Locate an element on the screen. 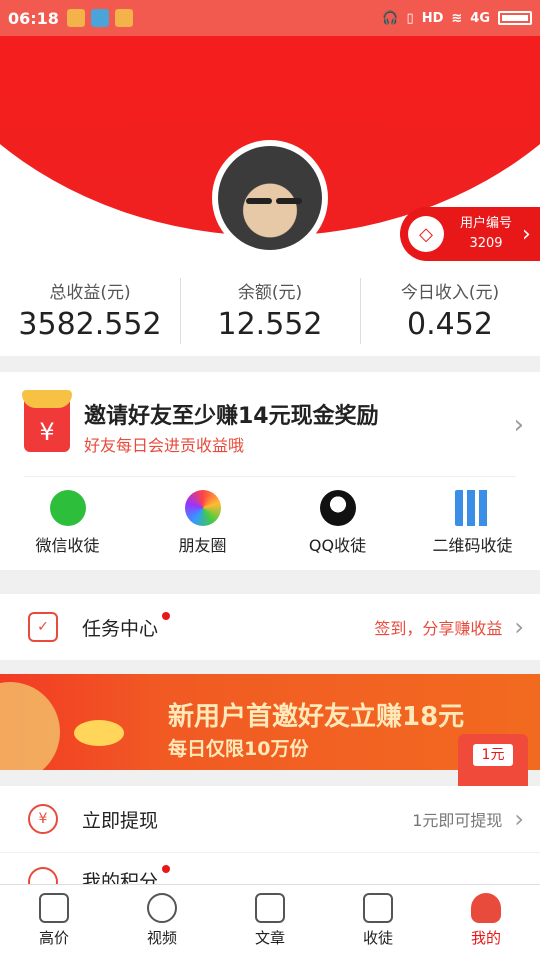  tab-high-price: 高价 is located at coordinates (54, 922).